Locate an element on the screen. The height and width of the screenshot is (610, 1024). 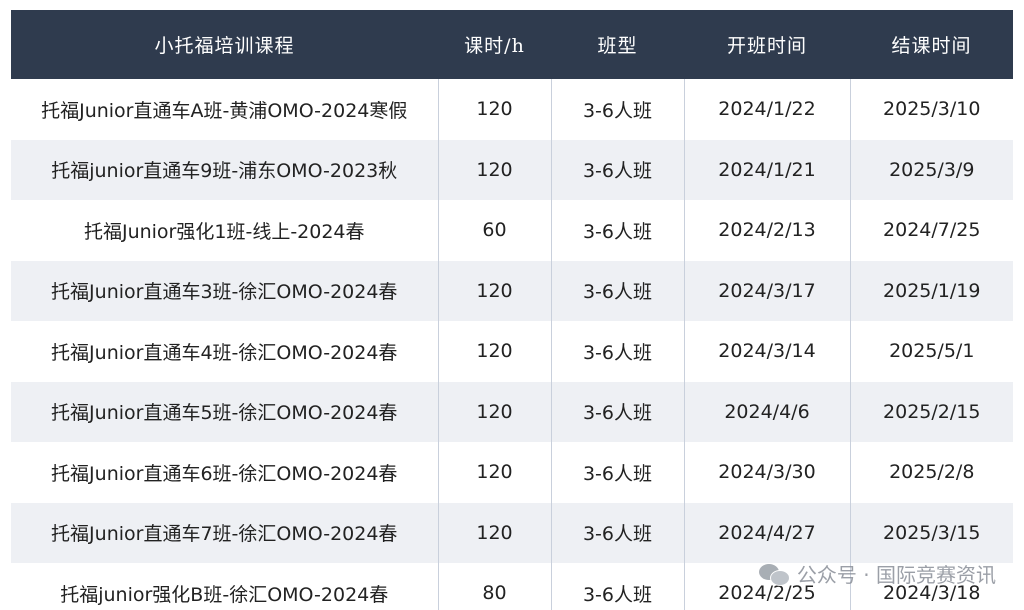
cell-end-date: 2025/3/10 is located at coordinates (931, 109).